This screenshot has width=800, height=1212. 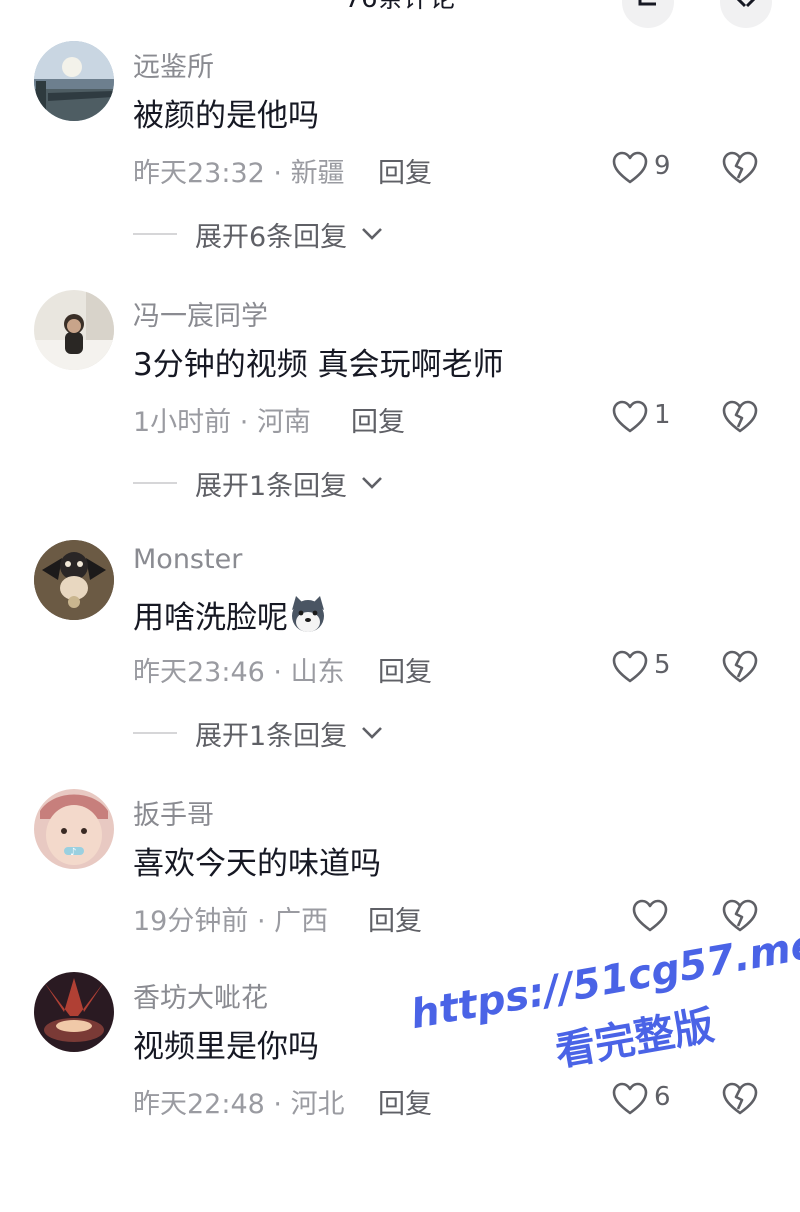 What do you see at coordinates (182, 422) in the screenshot?
I see `comment-time: 1小时前` at bounding box center [182, 422].